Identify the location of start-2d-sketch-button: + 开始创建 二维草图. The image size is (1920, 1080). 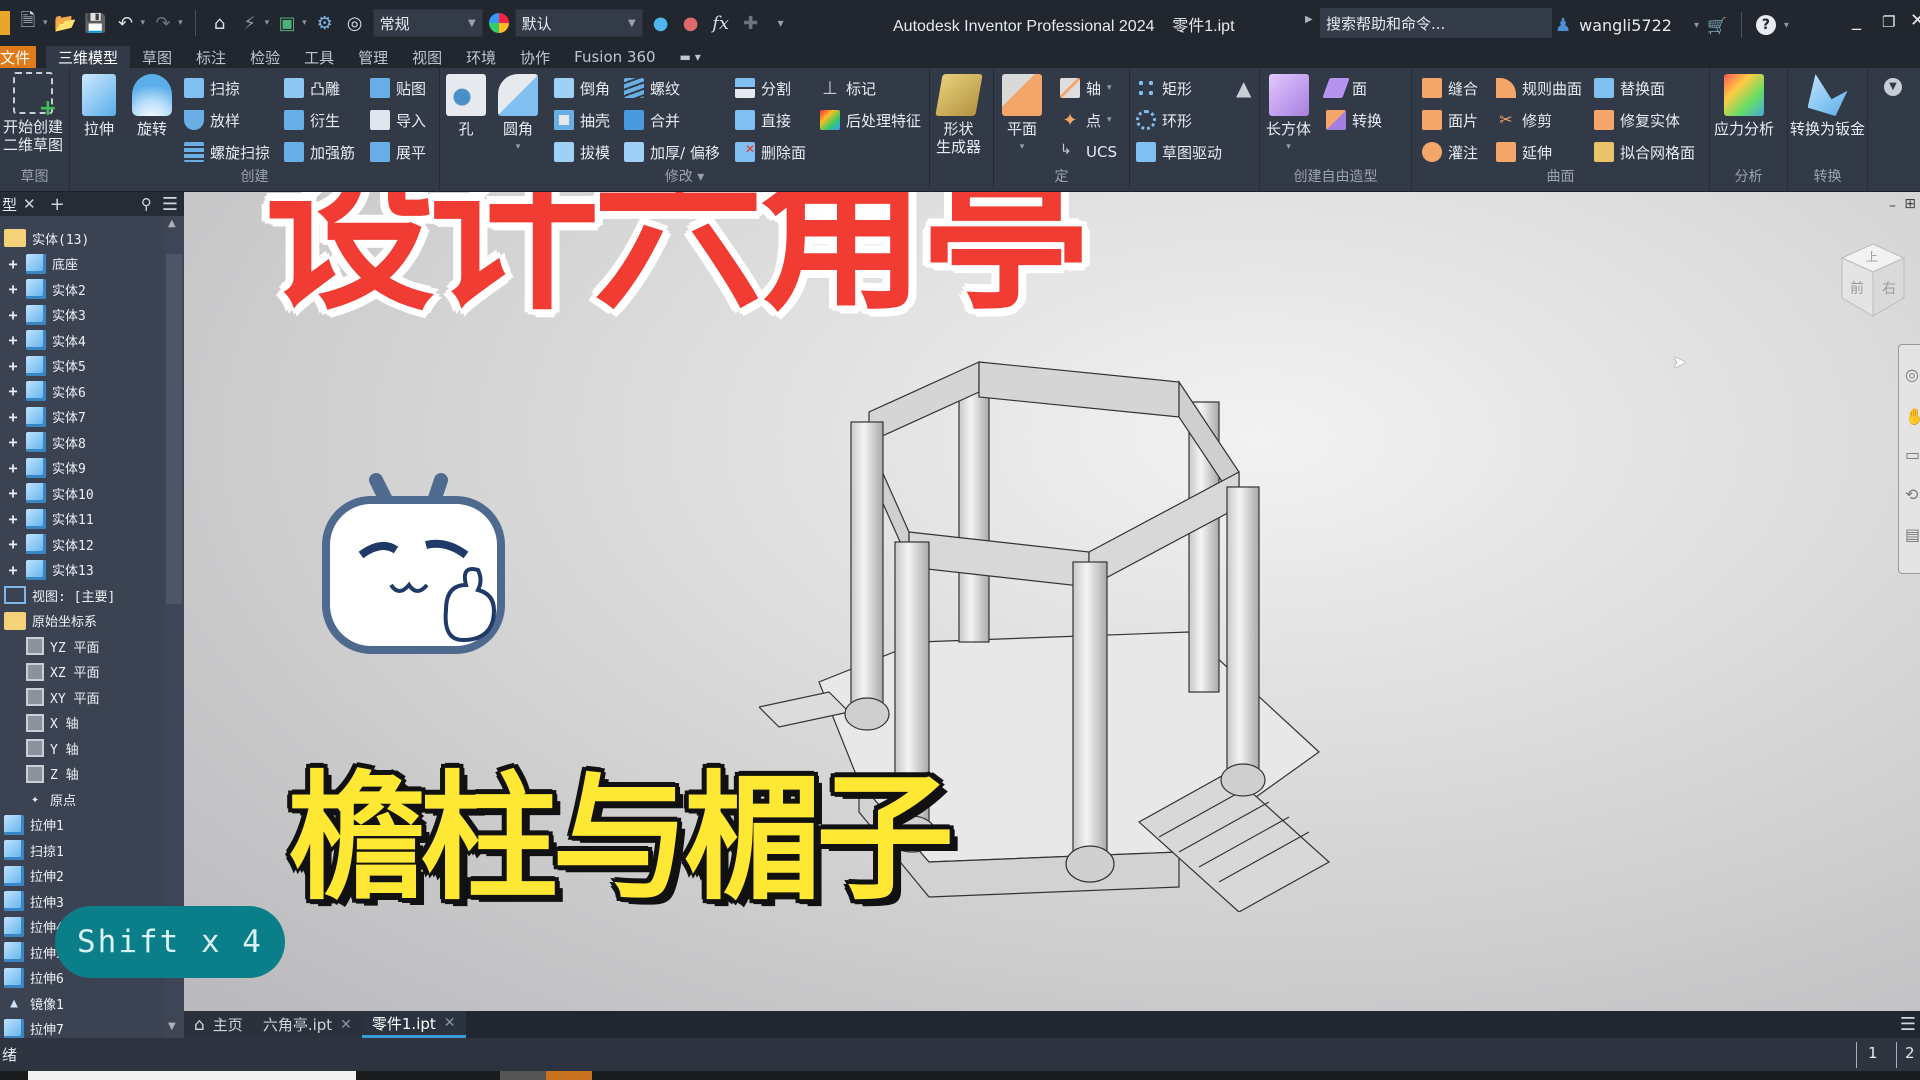
(33, 113).